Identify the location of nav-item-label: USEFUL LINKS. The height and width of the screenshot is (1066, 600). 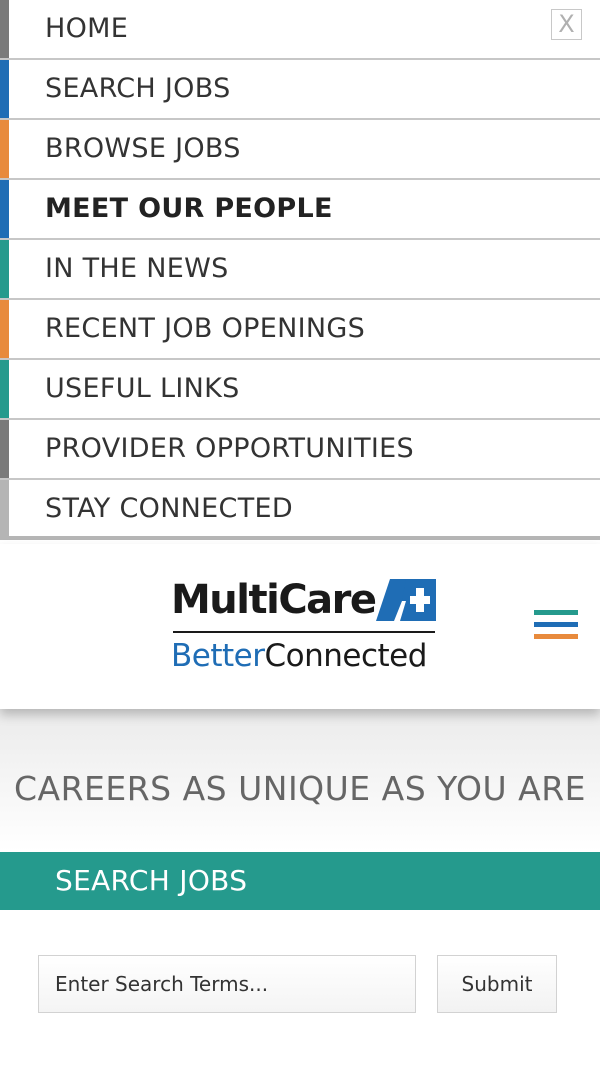
(142, 388).